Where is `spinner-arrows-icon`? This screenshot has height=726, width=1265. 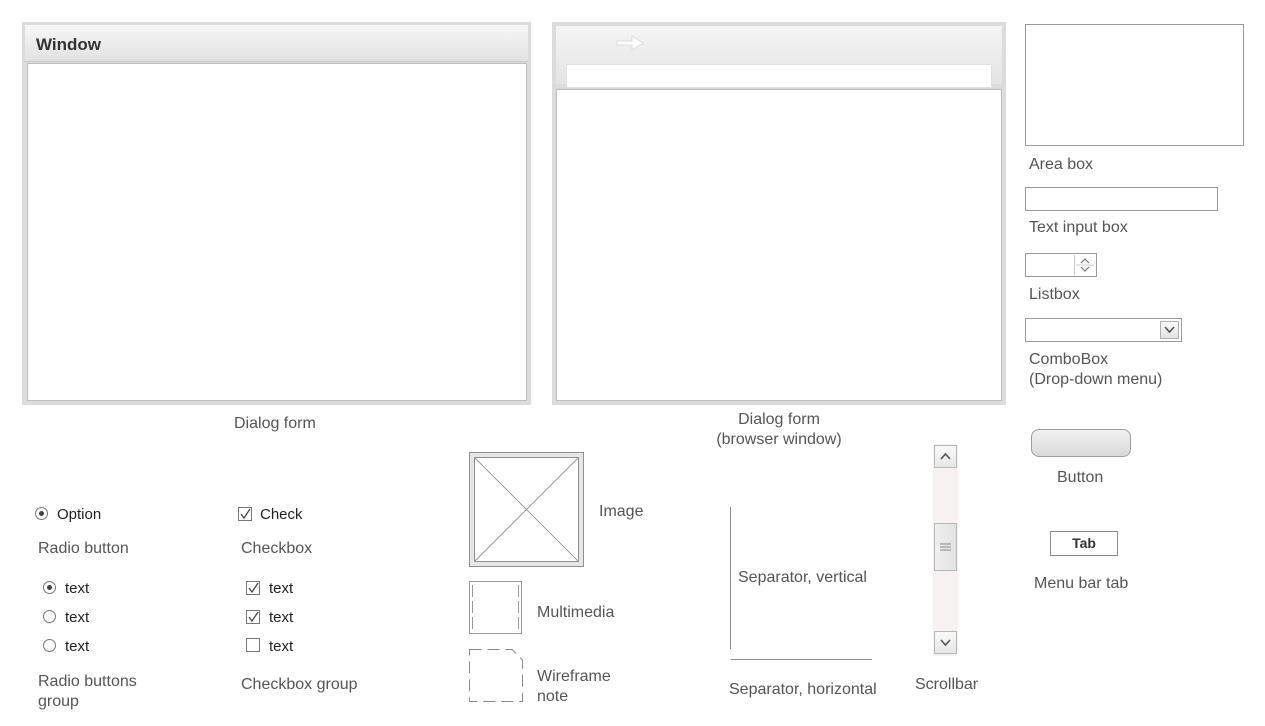
spinner-arrows-icon is located at coordinates (1085, 265).